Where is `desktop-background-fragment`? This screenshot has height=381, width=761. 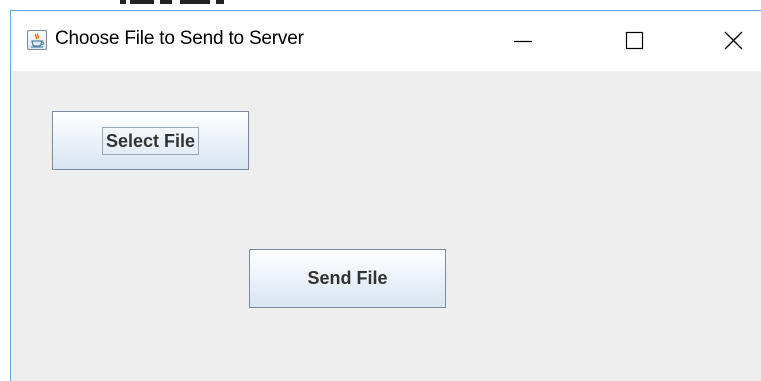 desktop-background-fragment is located at coordinates (175, 2).